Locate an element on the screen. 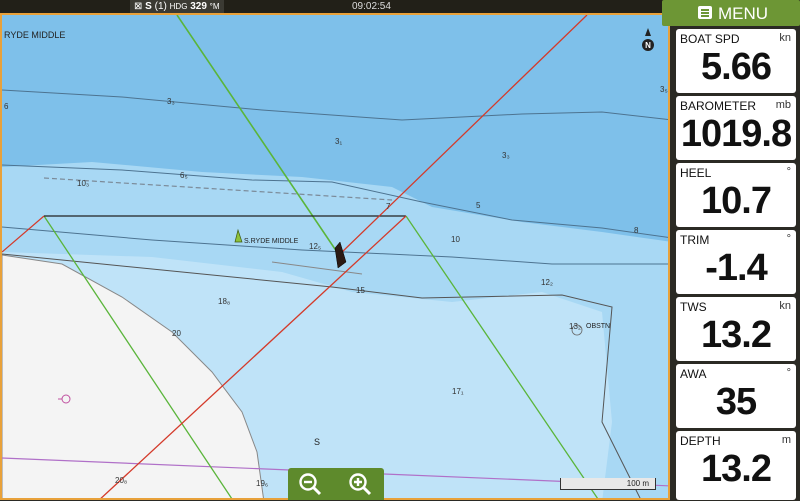 The height and width of the screenshot is (501, 800). instrument-unit: m is located at coordinates (786, 440).